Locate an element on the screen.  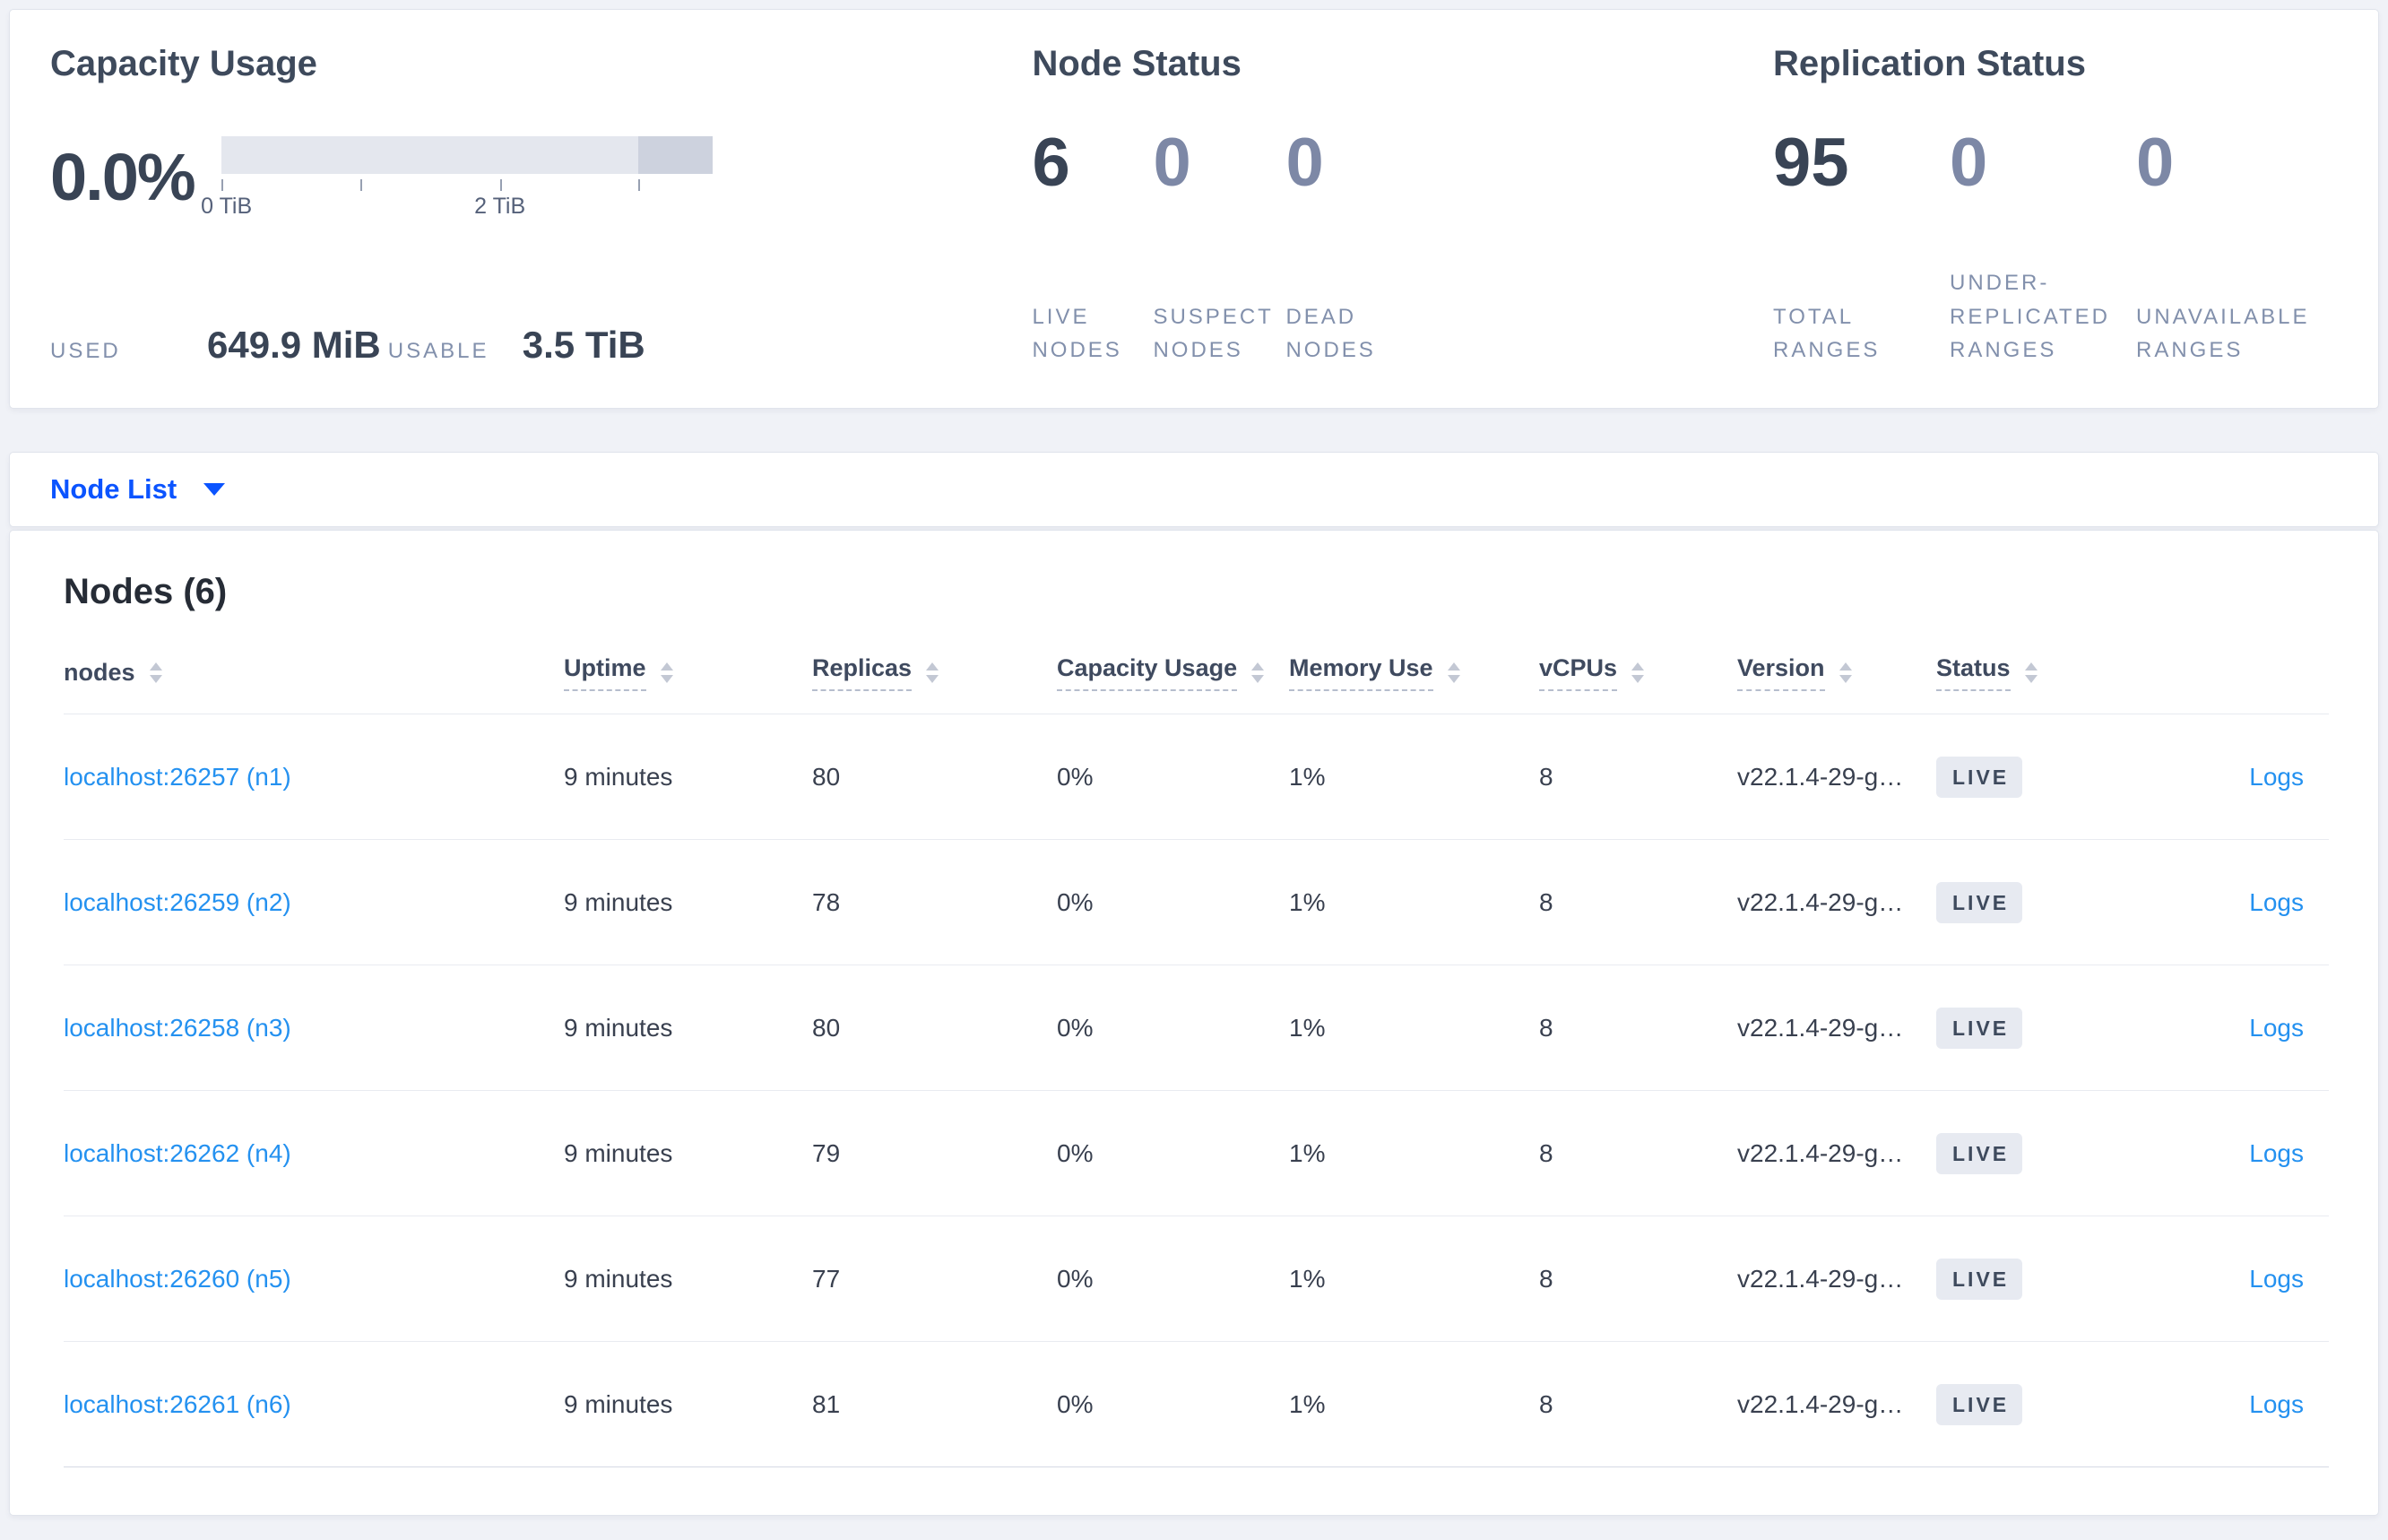
usable-value: 3.5 TiB is located at coordinates (583, 345).